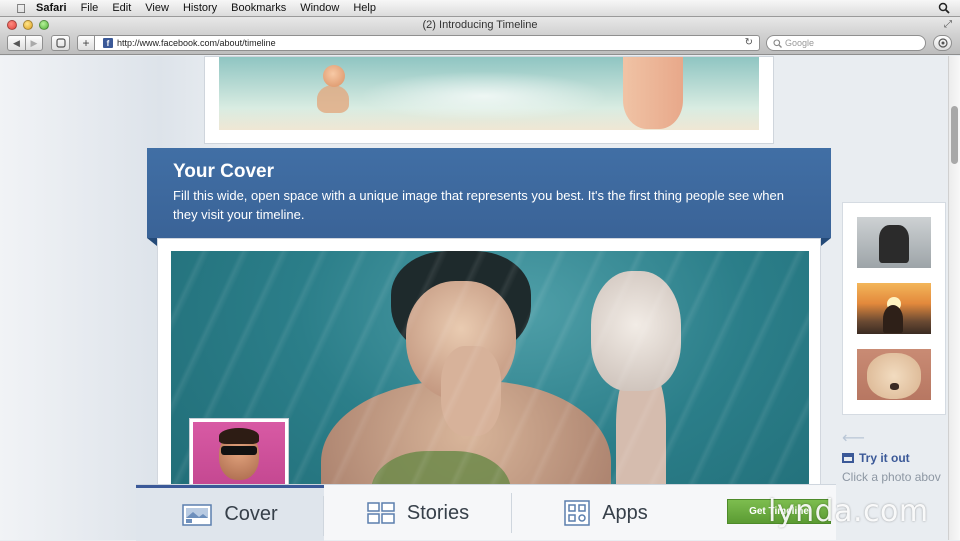 The image size is (960, 541). Describe the element at coordinates (954, 298) in the screenshot. I see `vertical-scrollbar` at that location.